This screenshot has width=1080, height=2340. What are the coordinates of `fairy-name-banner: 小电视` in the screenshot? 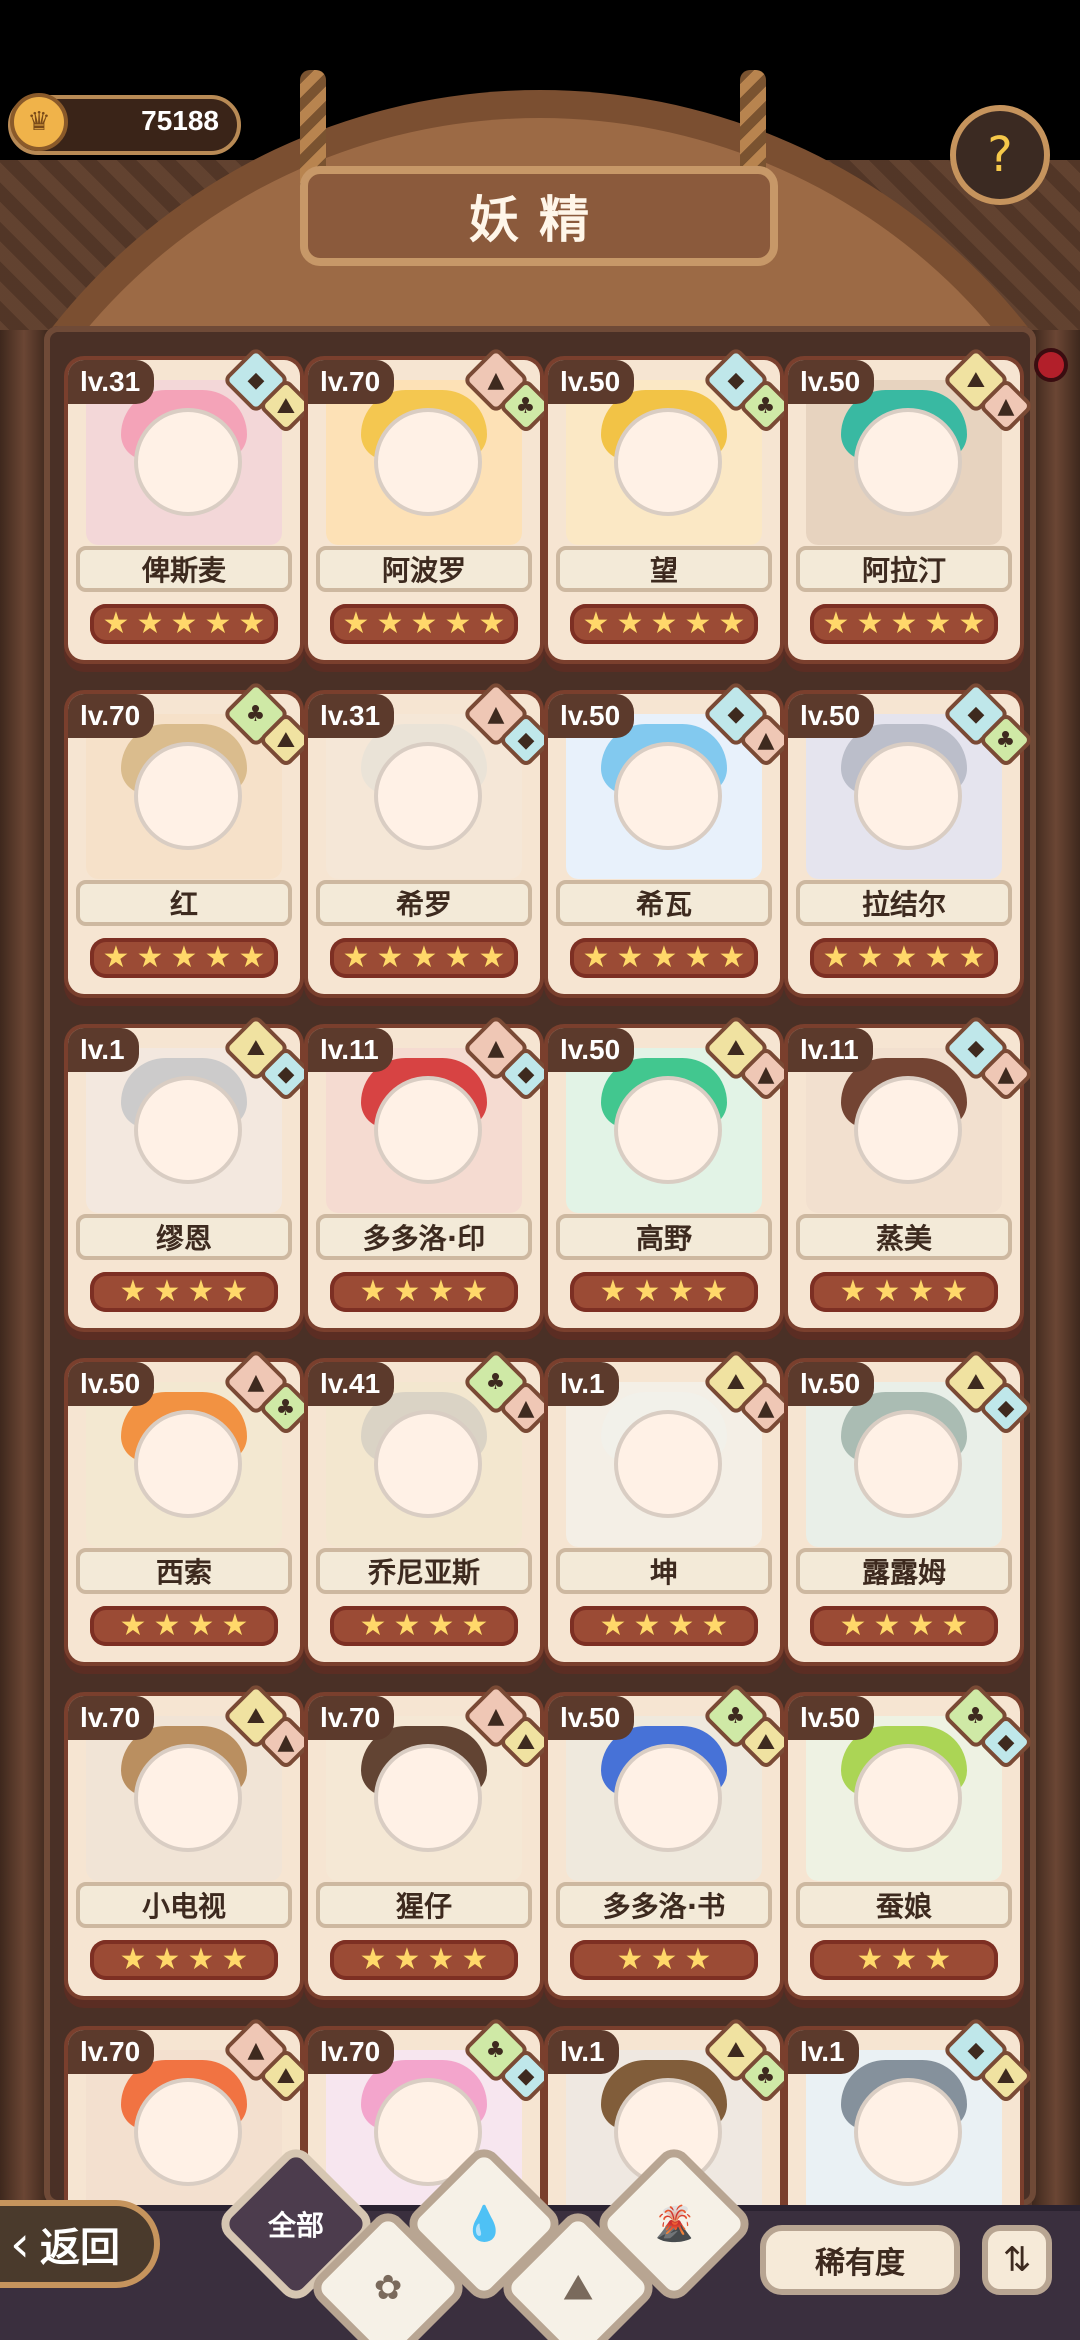 It's located at (184, 1905).